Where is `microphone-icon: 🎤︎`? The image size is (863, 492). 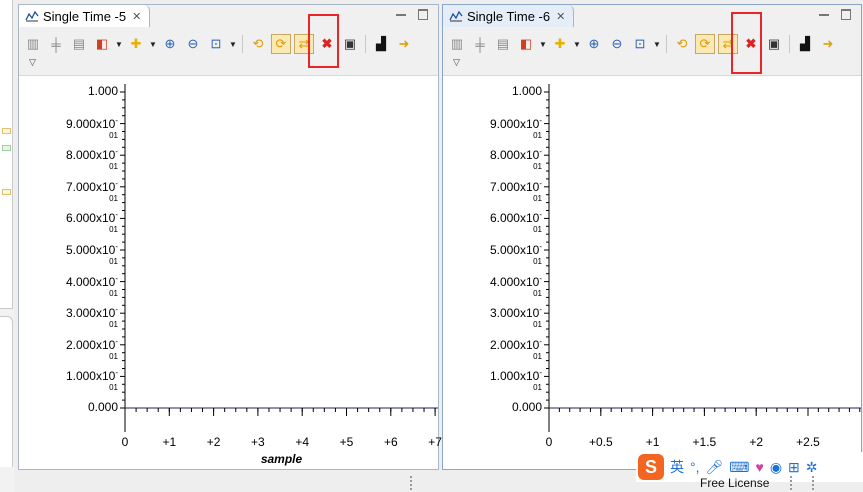
microphone-icon: 🎤︎ is located at coordinates (715, 467).